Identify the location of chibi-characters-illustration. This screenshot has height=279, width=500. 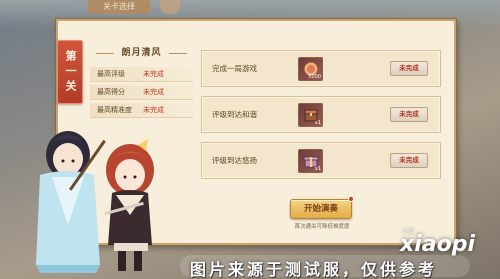
(95, 202).